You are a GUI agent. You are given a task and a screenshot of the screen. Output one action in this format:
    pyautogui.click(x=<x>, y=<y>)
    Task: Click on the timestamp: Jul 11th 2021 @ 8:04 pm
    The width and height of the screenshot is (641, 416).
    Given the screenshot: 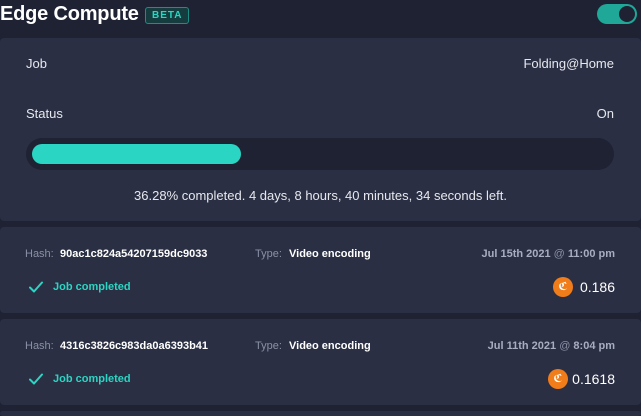 What is the action you would take?
    pyautogui.click(x=551, y=346)
    